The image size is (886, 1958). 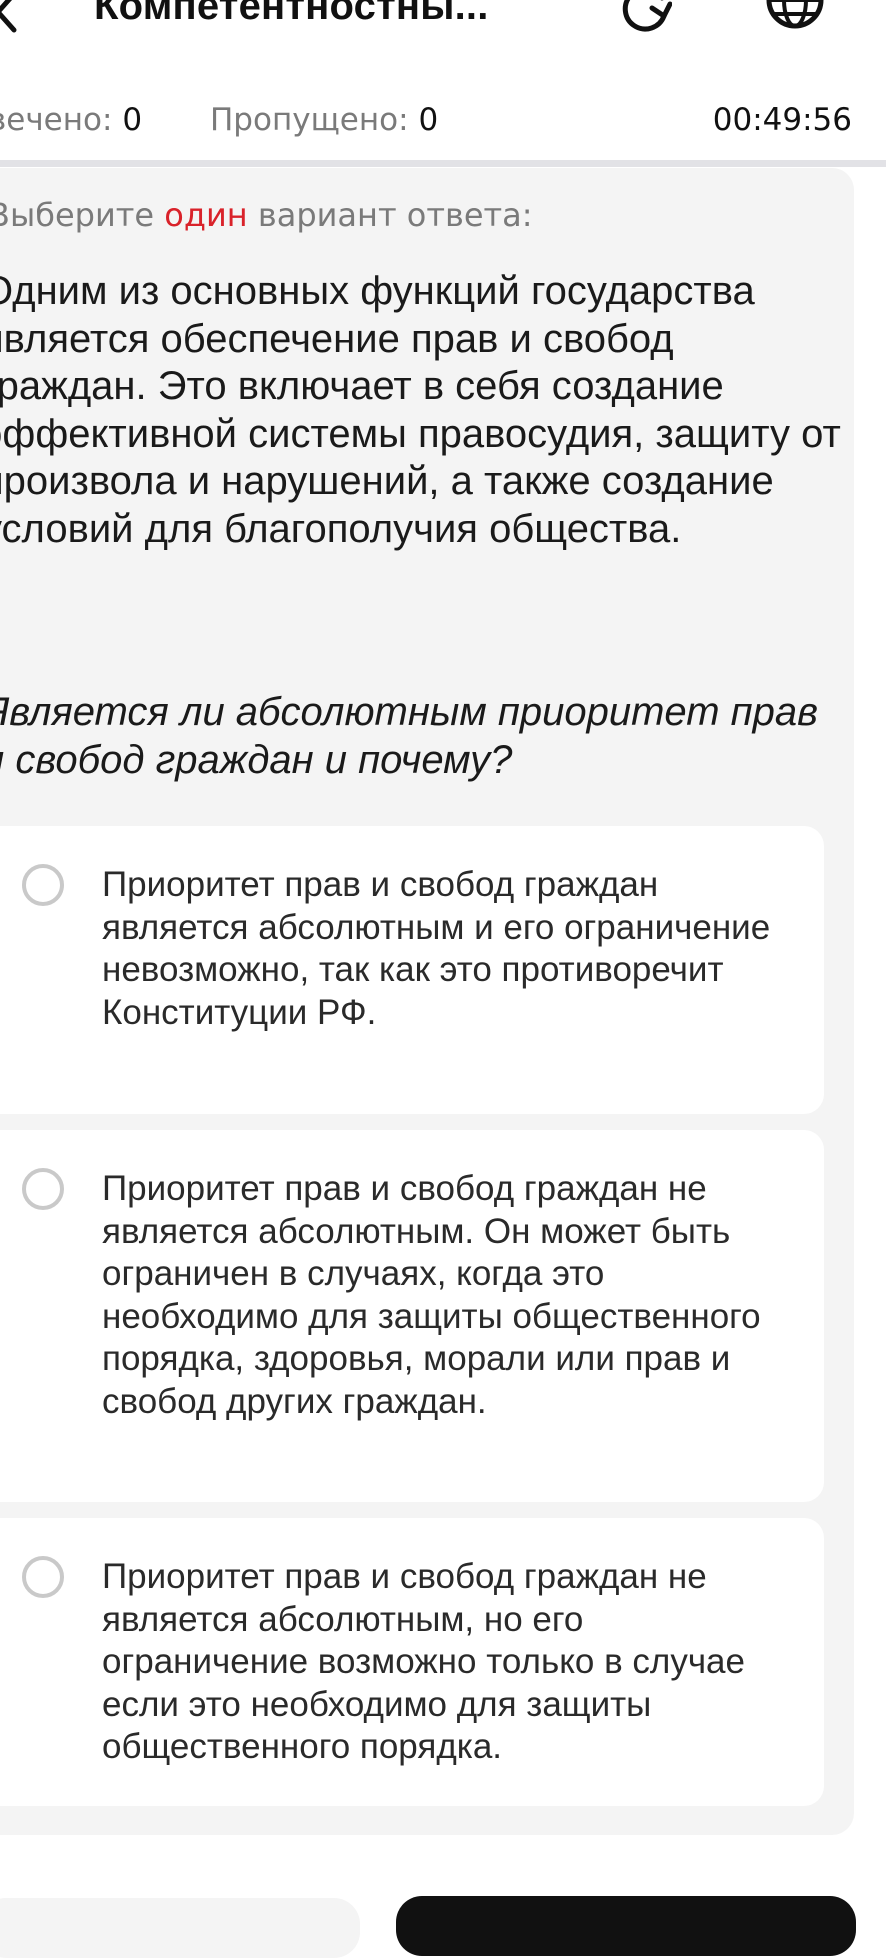 I want to click on answered-stat: вечено: 0, so click(x=71, y=120).